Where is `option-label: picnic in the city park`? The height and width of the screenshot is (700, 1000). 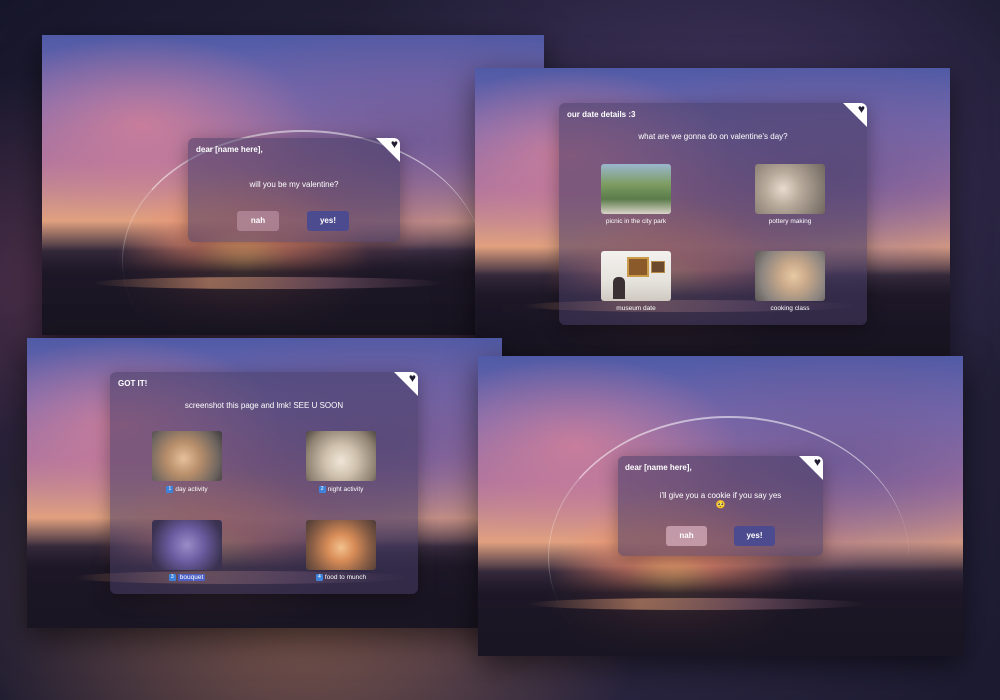
option-label: picnic in the city park is located at coordinates (636, 221).